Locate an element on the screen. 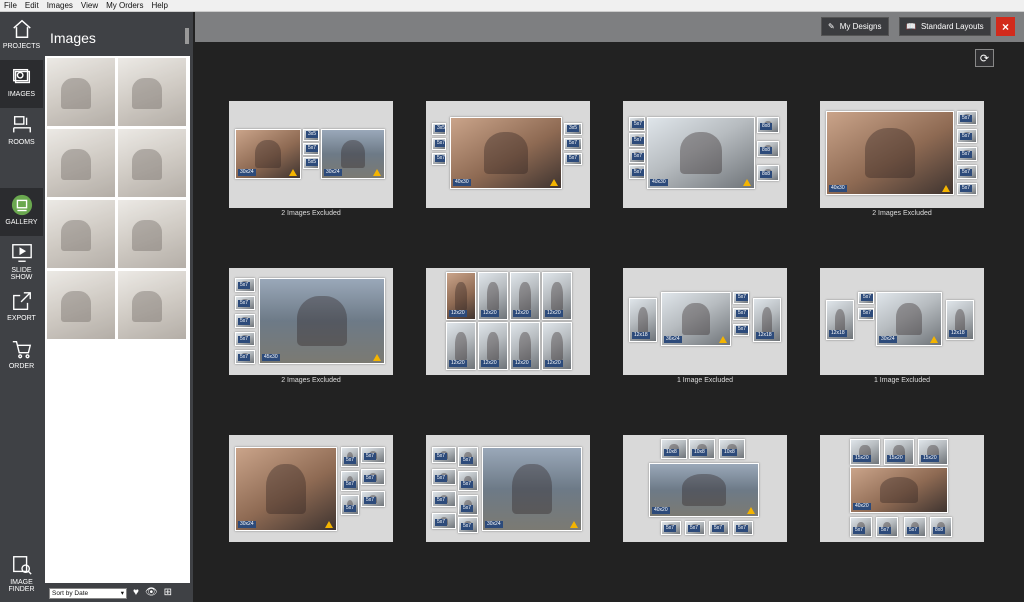 This screenshot has height=602, width=1024. refresh-button: ⟳ is located at coordinates (984, 58).